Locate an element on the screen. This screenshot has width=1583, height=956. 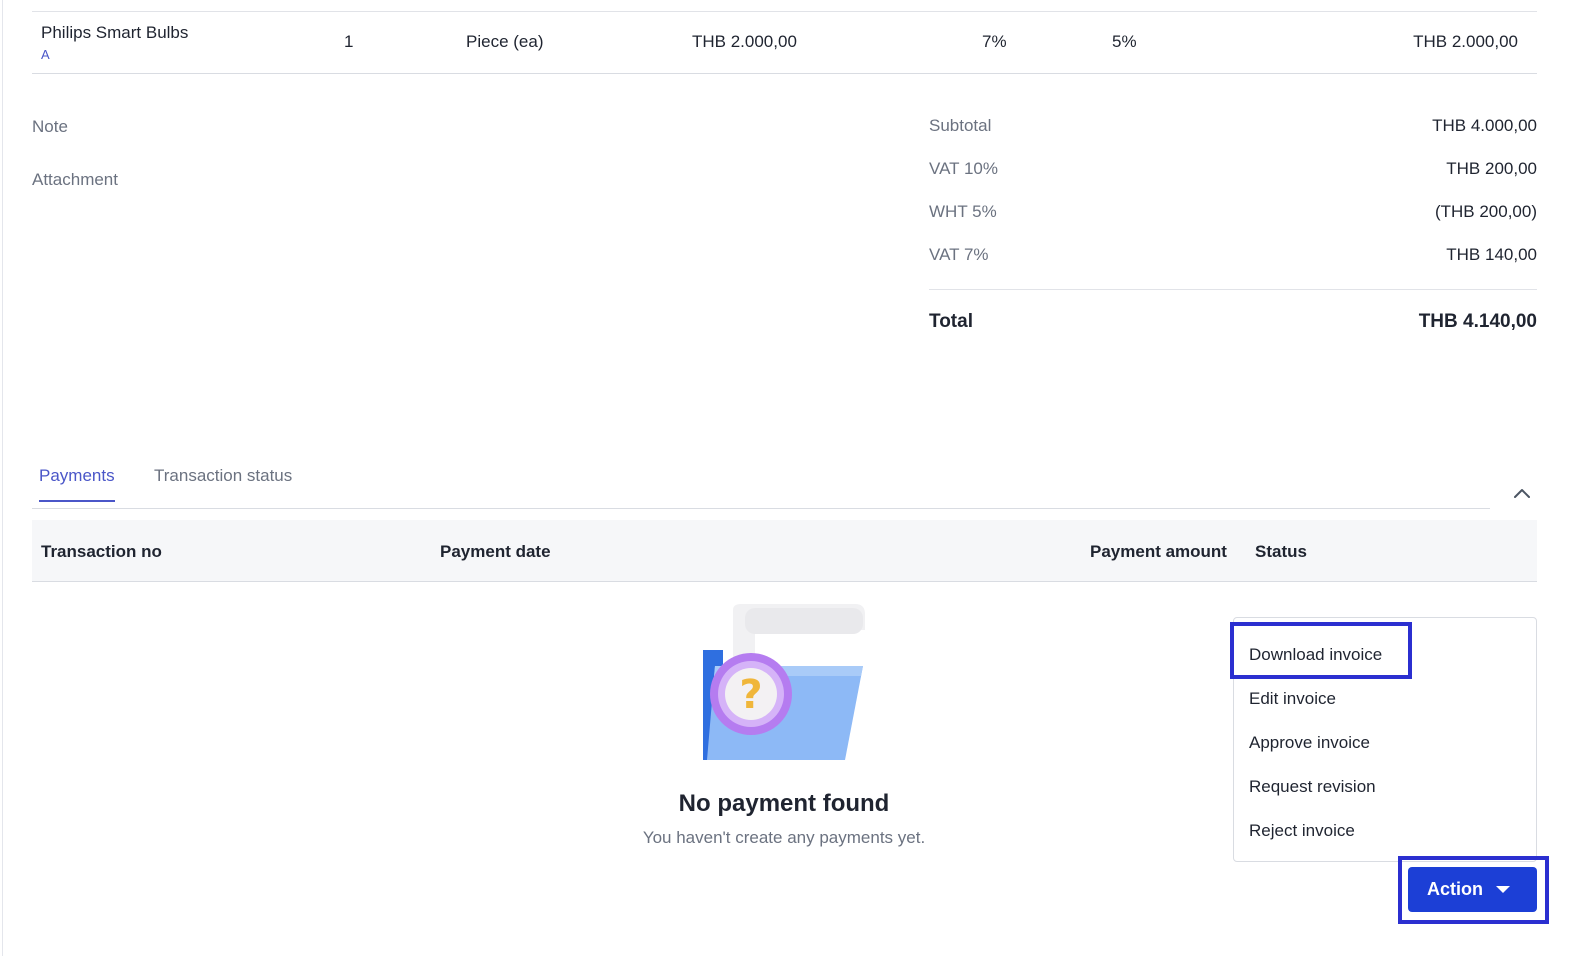
summary-total-row: Total THB 4.140,00 is located at coordinates (1233, 320).